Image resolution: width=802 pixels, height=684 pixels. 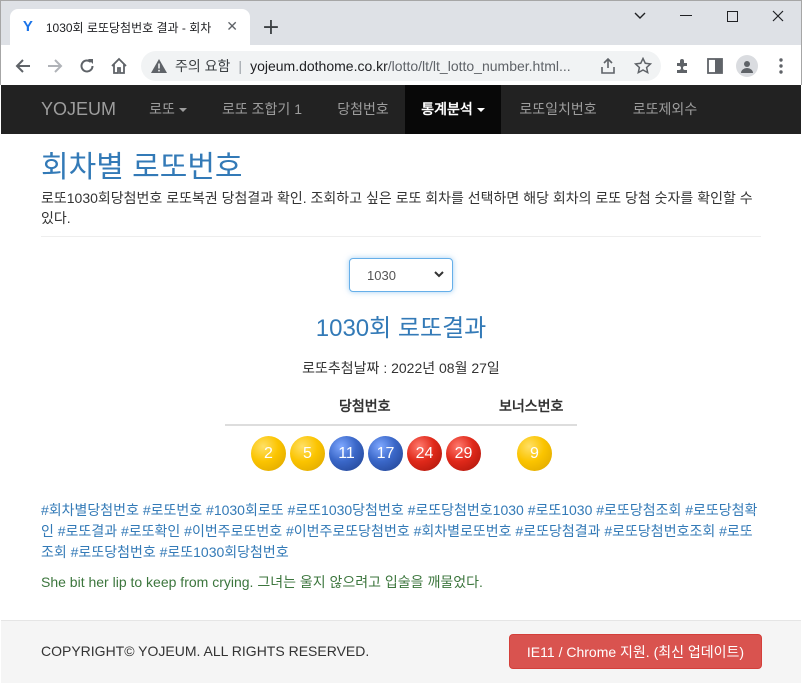 I want to click on extensions-icon, so click(x=683, y=66).